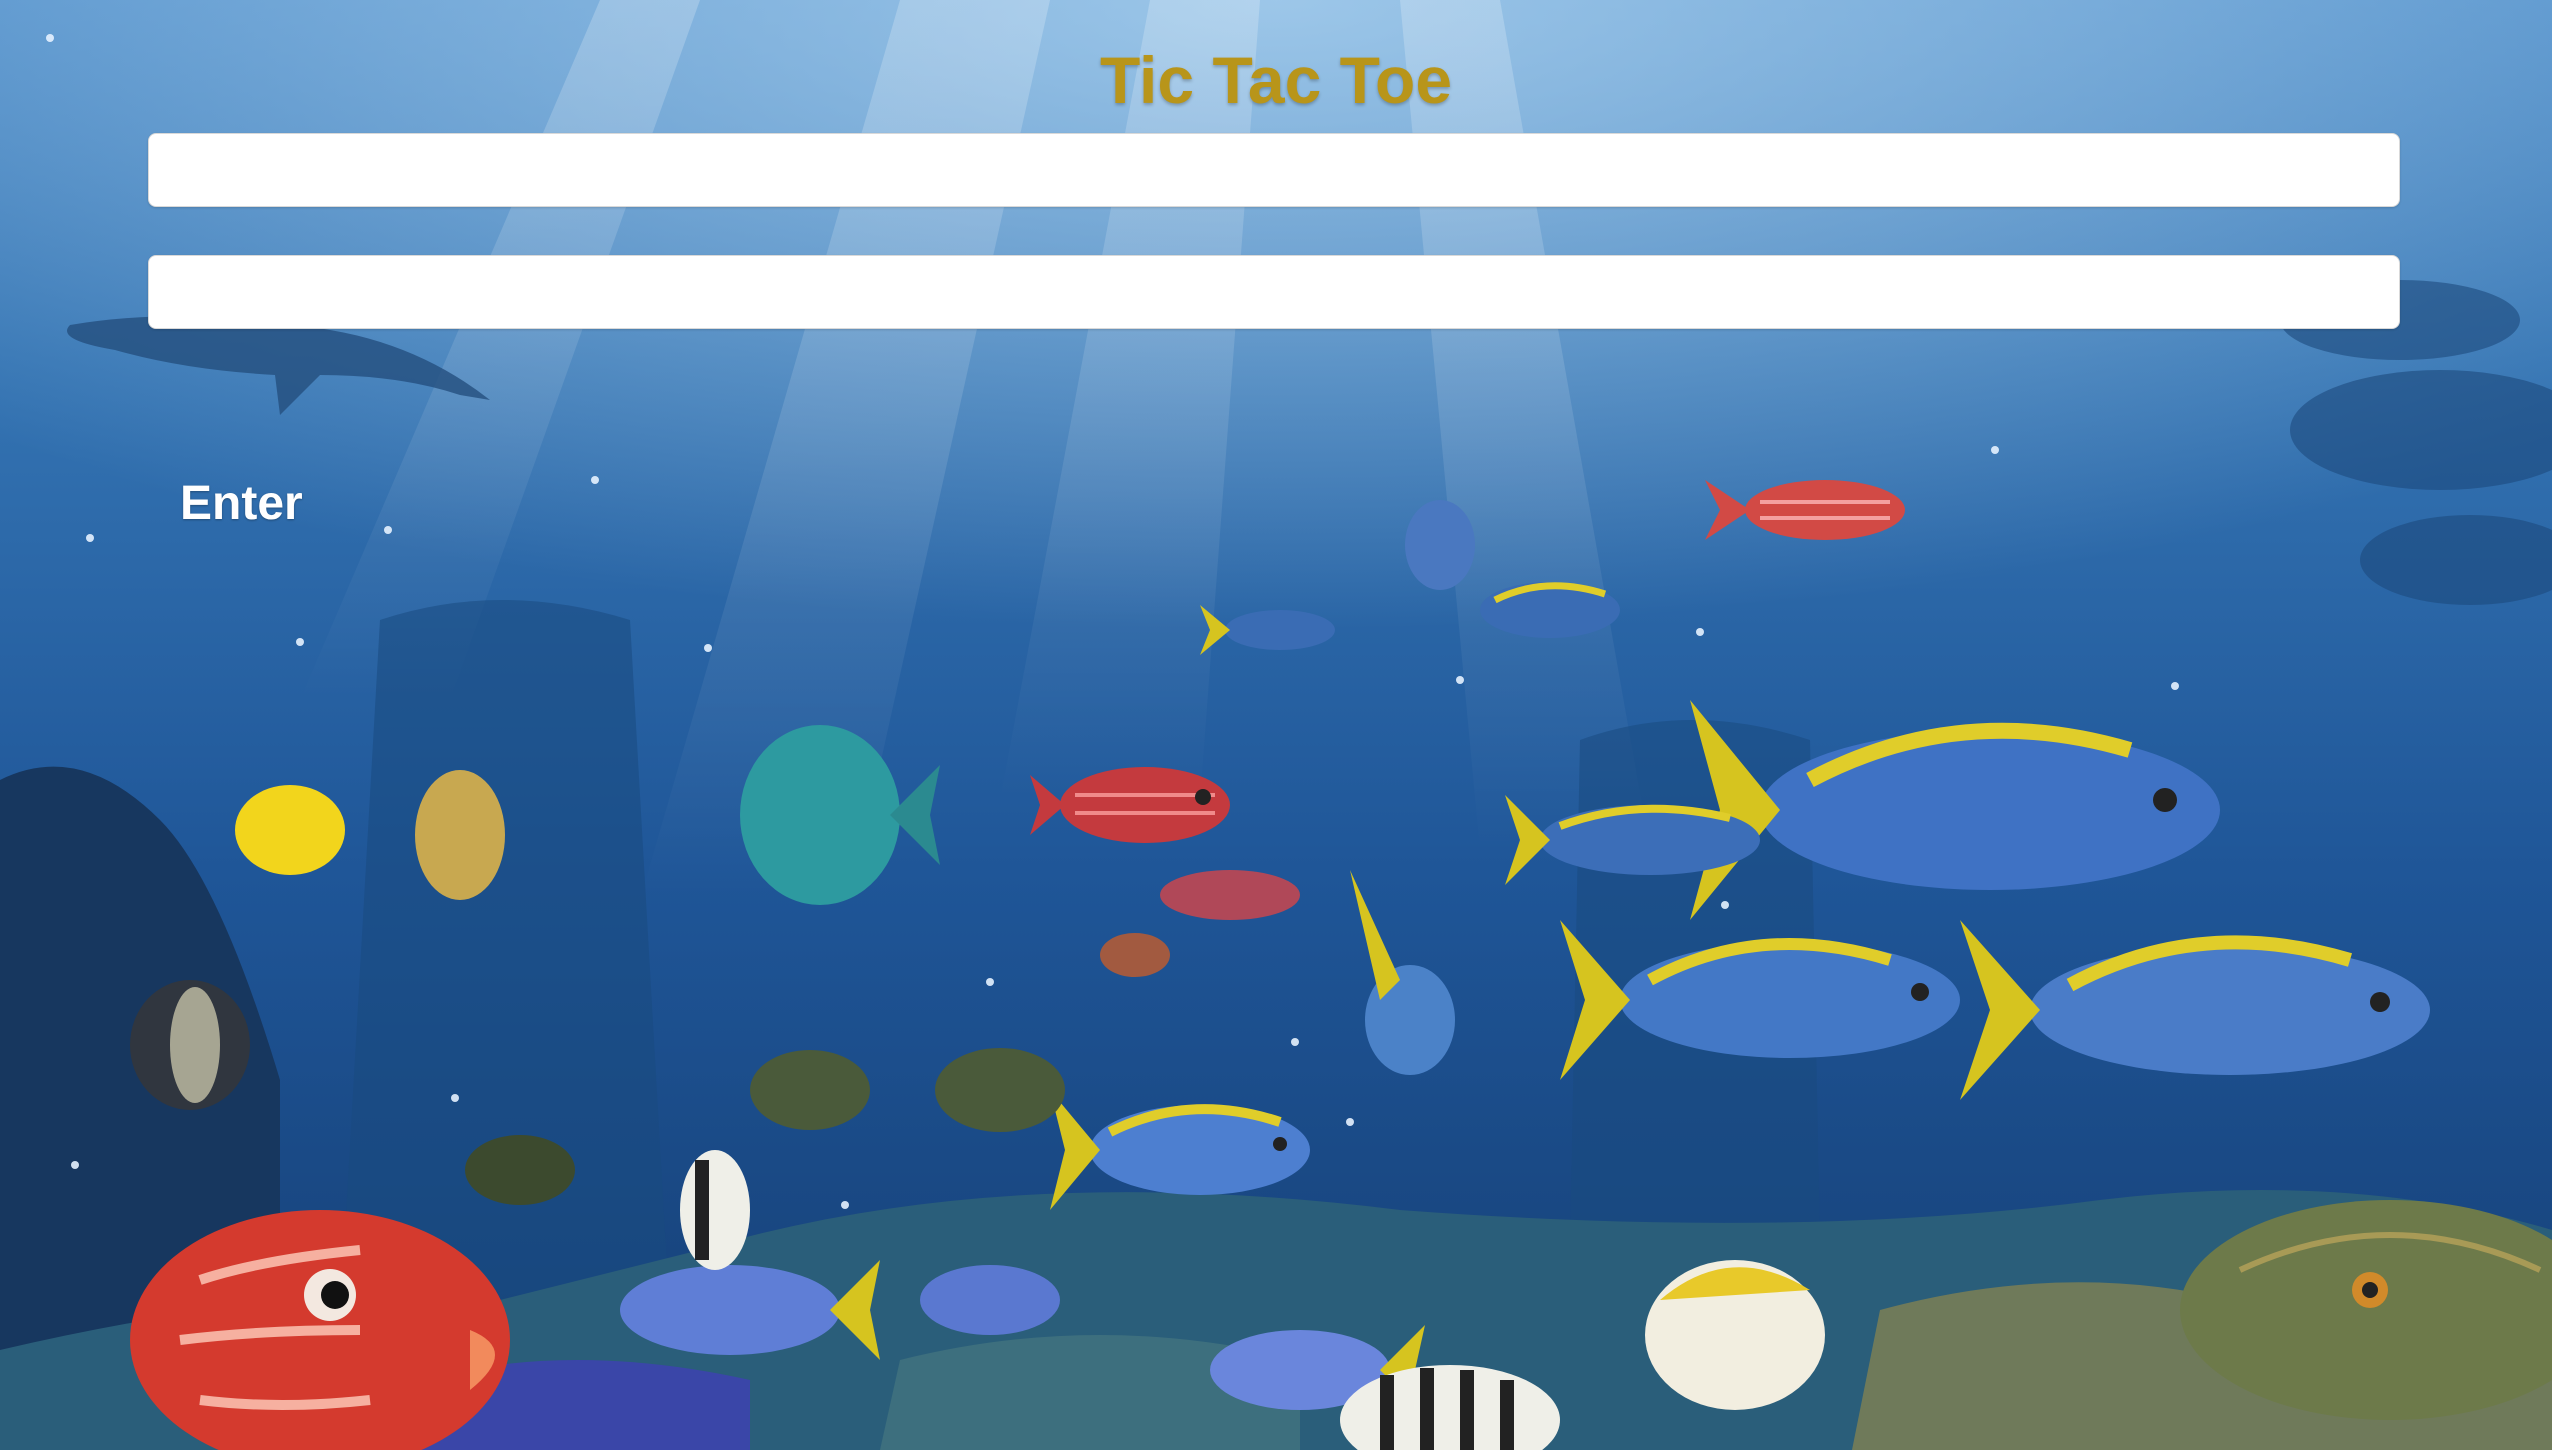 The height and width of the screenshot is (1450, 2552). Describe the element at coordinates (1274, 292) in the screenshot. I see `player-two-name-input` at that location.